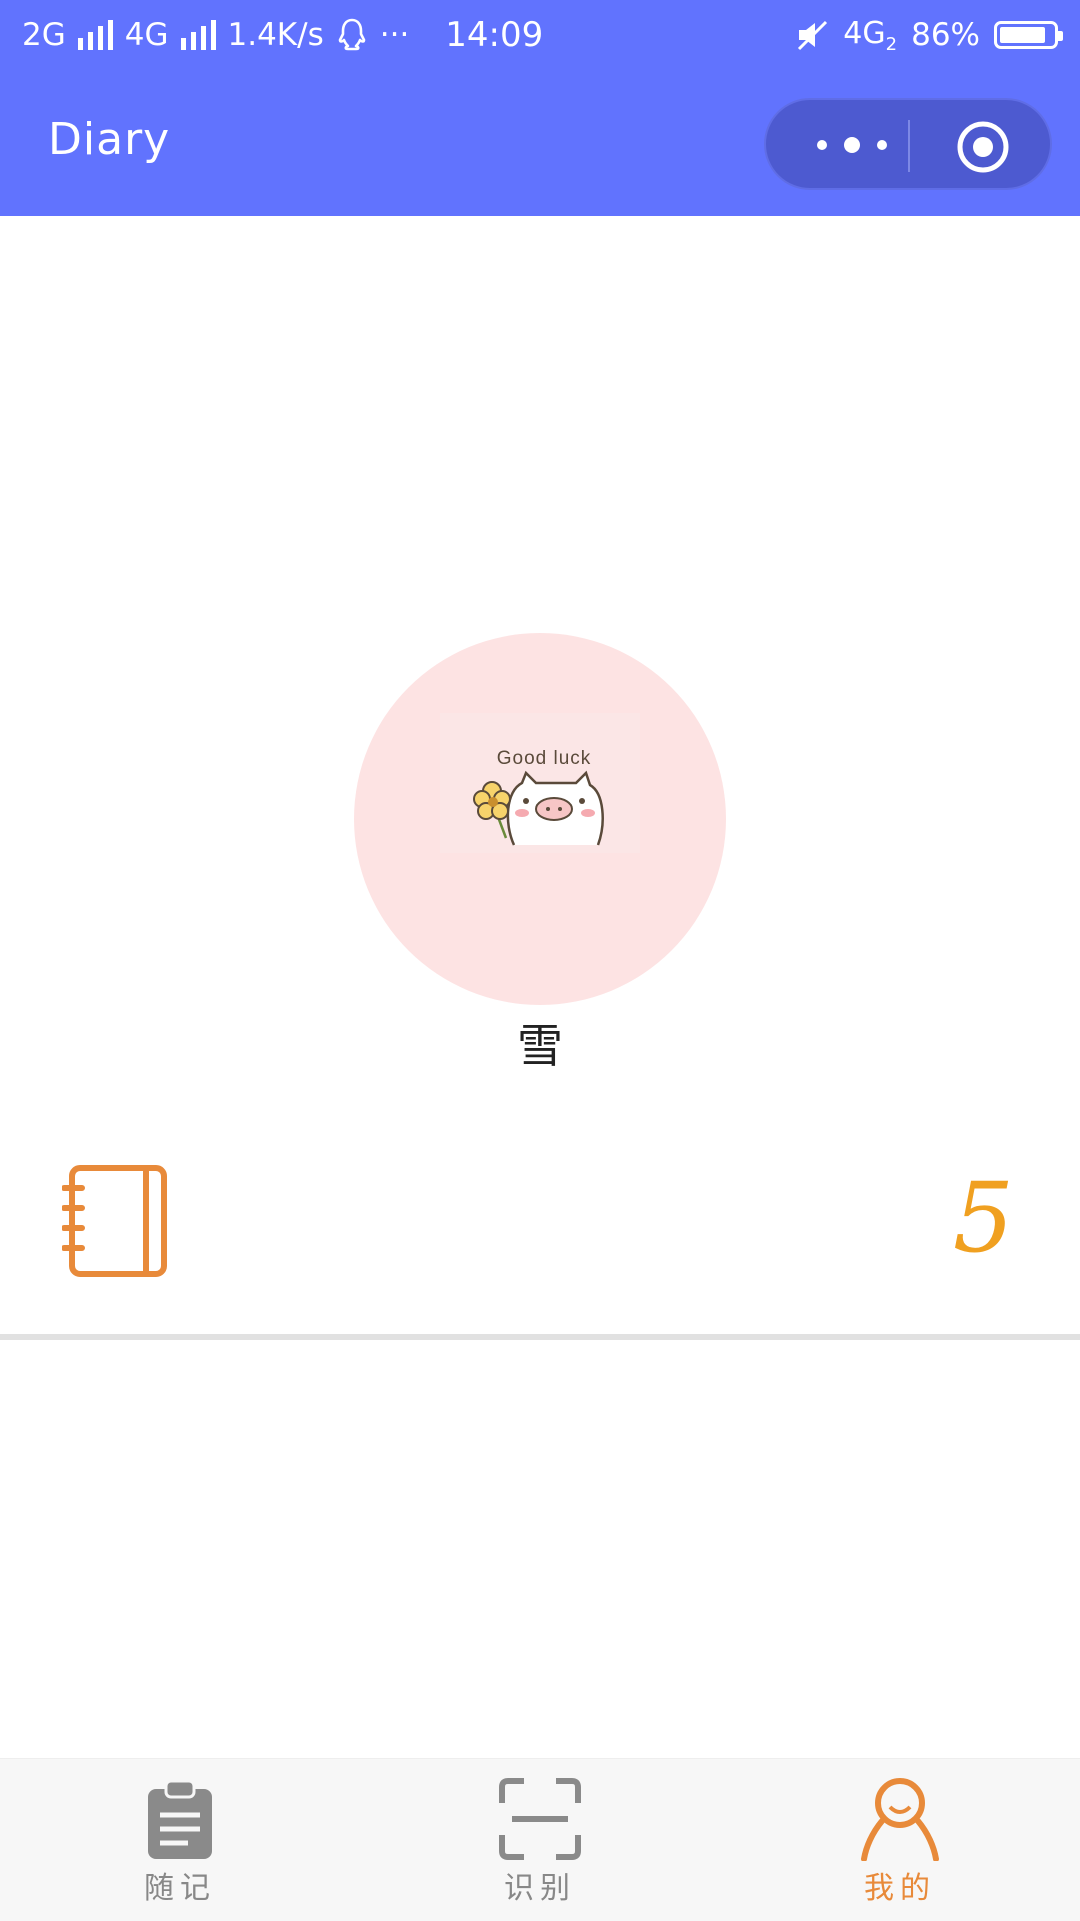 The width and height of the screenshot is (1080, 1921). Describe the element at coordinates (1022, 35) in the screenshot. I see `battery-fill` at that location.